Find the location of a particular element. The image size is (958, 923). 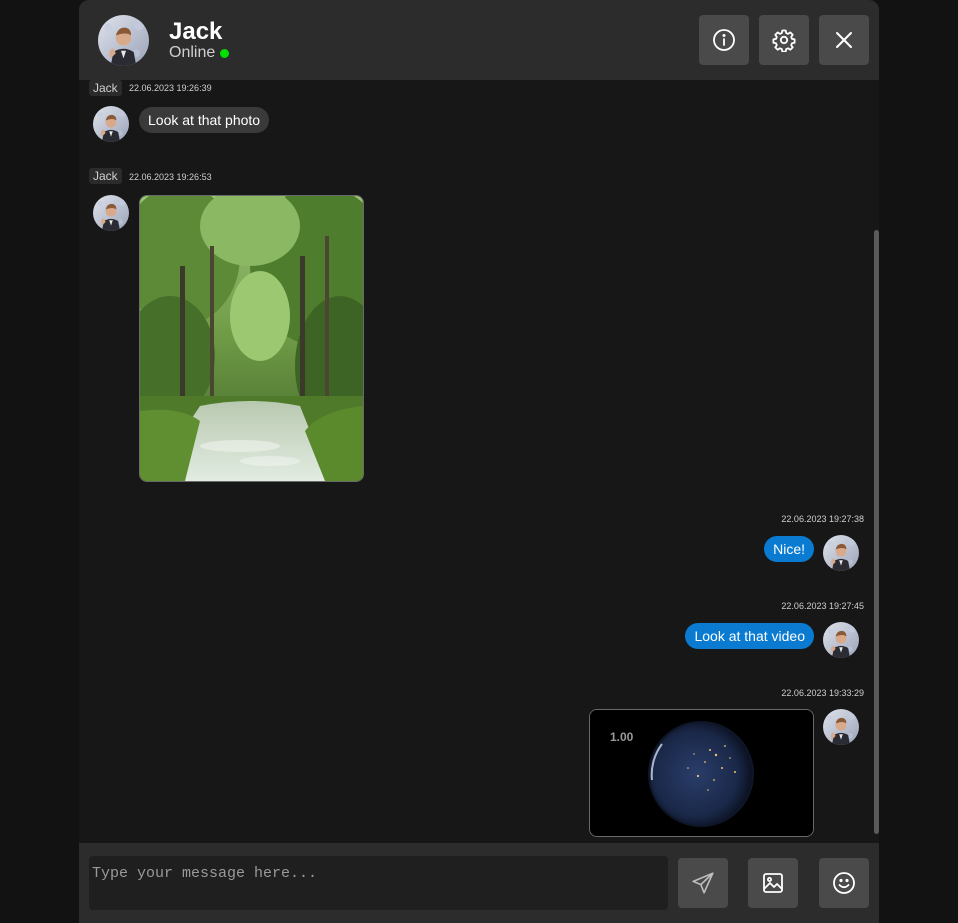

message-composer is located at coordinates (479, 883).